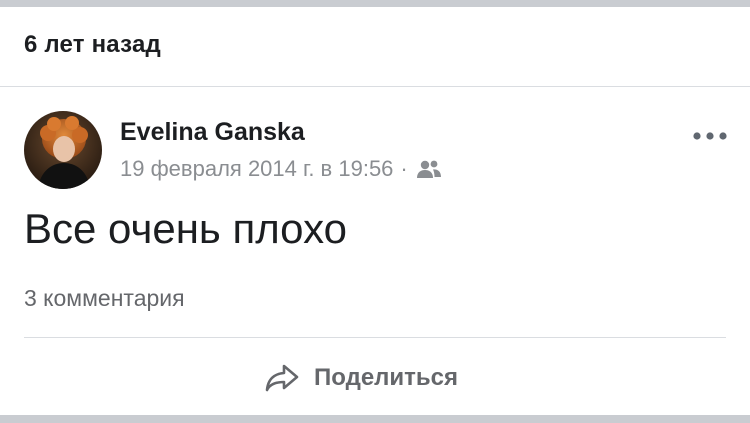  What do you see at coordinates (375, 3) in the screenshot?
I see `top-separator-band` at bounding box center [375, 3].